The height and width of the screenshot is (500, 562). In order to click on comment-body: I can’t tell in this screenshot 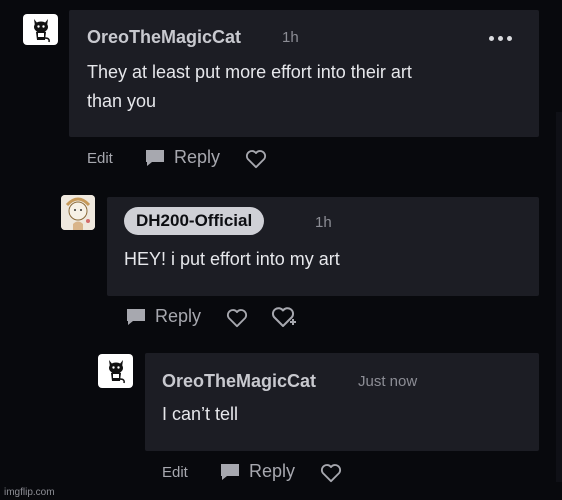, I will do `click(200, 414)`.